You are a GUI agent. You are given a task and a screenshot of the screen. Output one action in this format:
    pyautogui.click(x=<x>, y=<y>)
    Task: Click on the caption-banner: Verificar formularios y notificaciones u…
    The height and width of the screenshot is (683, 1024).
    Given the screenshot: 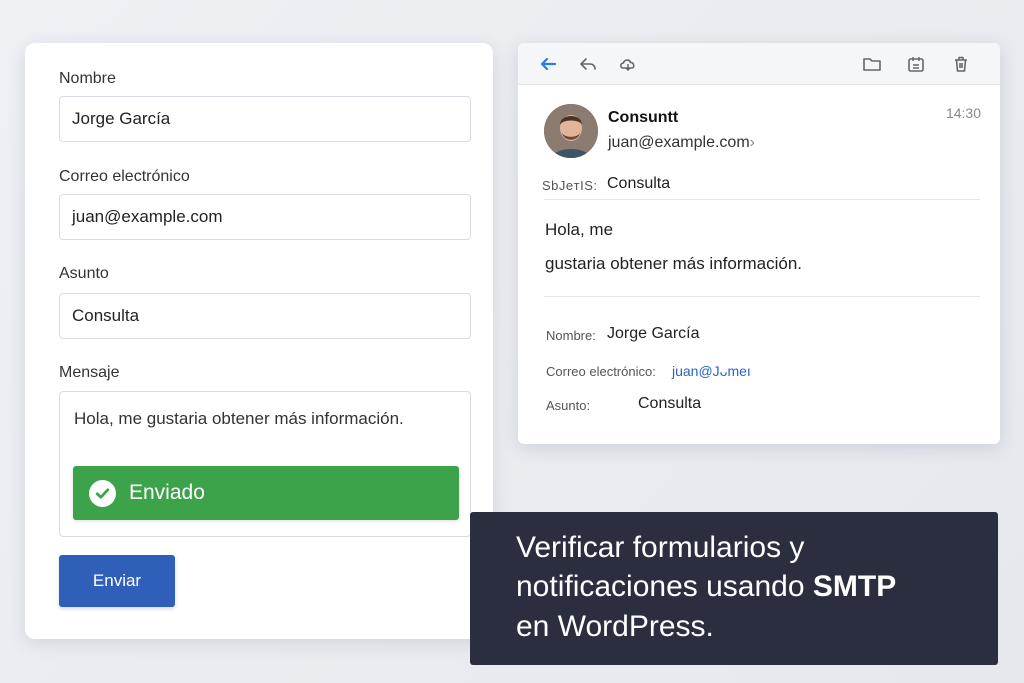 What is the action you would take?
    pyautogui.click(x=734, y=588)
    